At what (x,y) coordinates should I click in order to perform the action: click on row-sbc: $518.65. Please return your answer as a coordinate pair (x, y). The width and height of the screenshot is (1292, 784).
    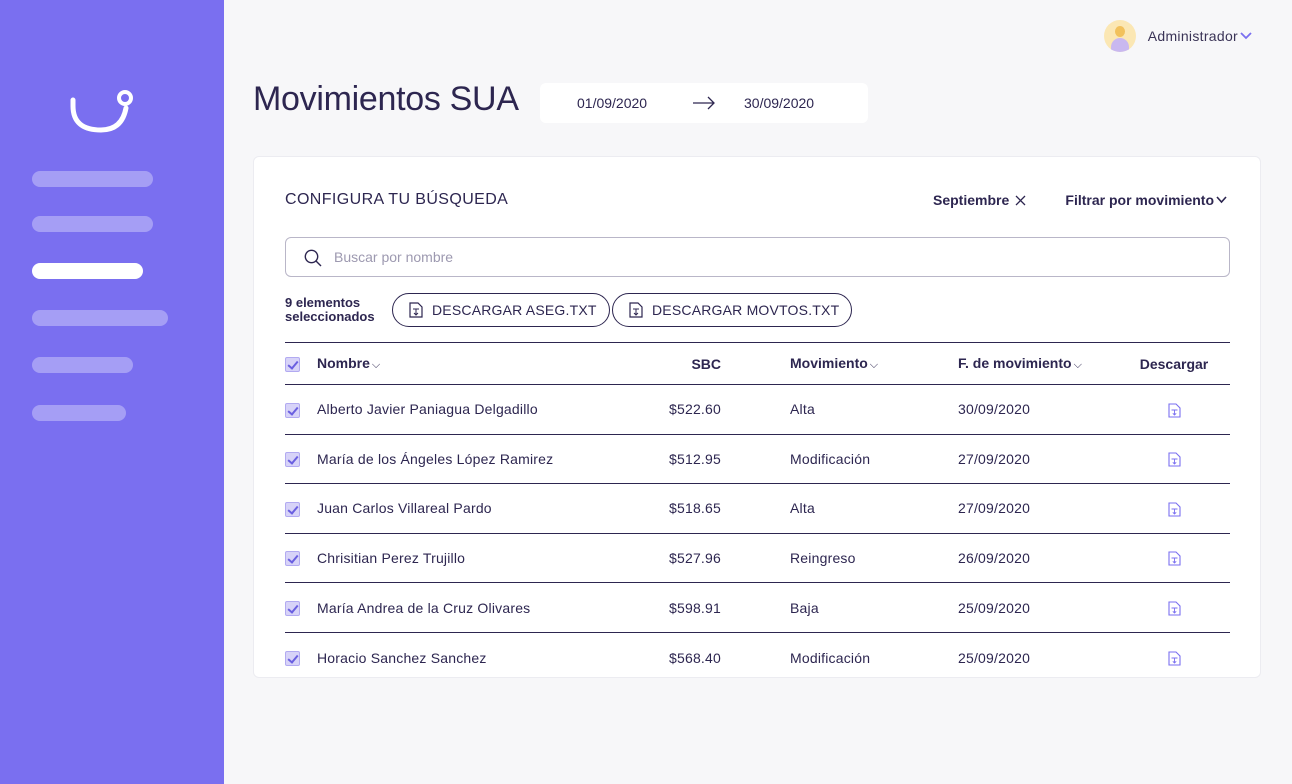
    Looking at the image, I should click on (694, 508).